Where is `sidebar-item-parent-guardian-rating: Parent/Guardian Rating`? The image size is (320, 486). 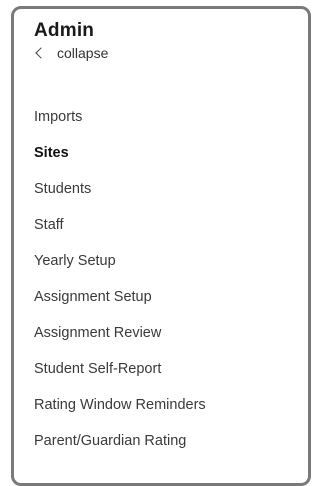 sidebar-item-parent-guardian-rating: Parent/Guardian Rating is located at coordinates (120, 441).